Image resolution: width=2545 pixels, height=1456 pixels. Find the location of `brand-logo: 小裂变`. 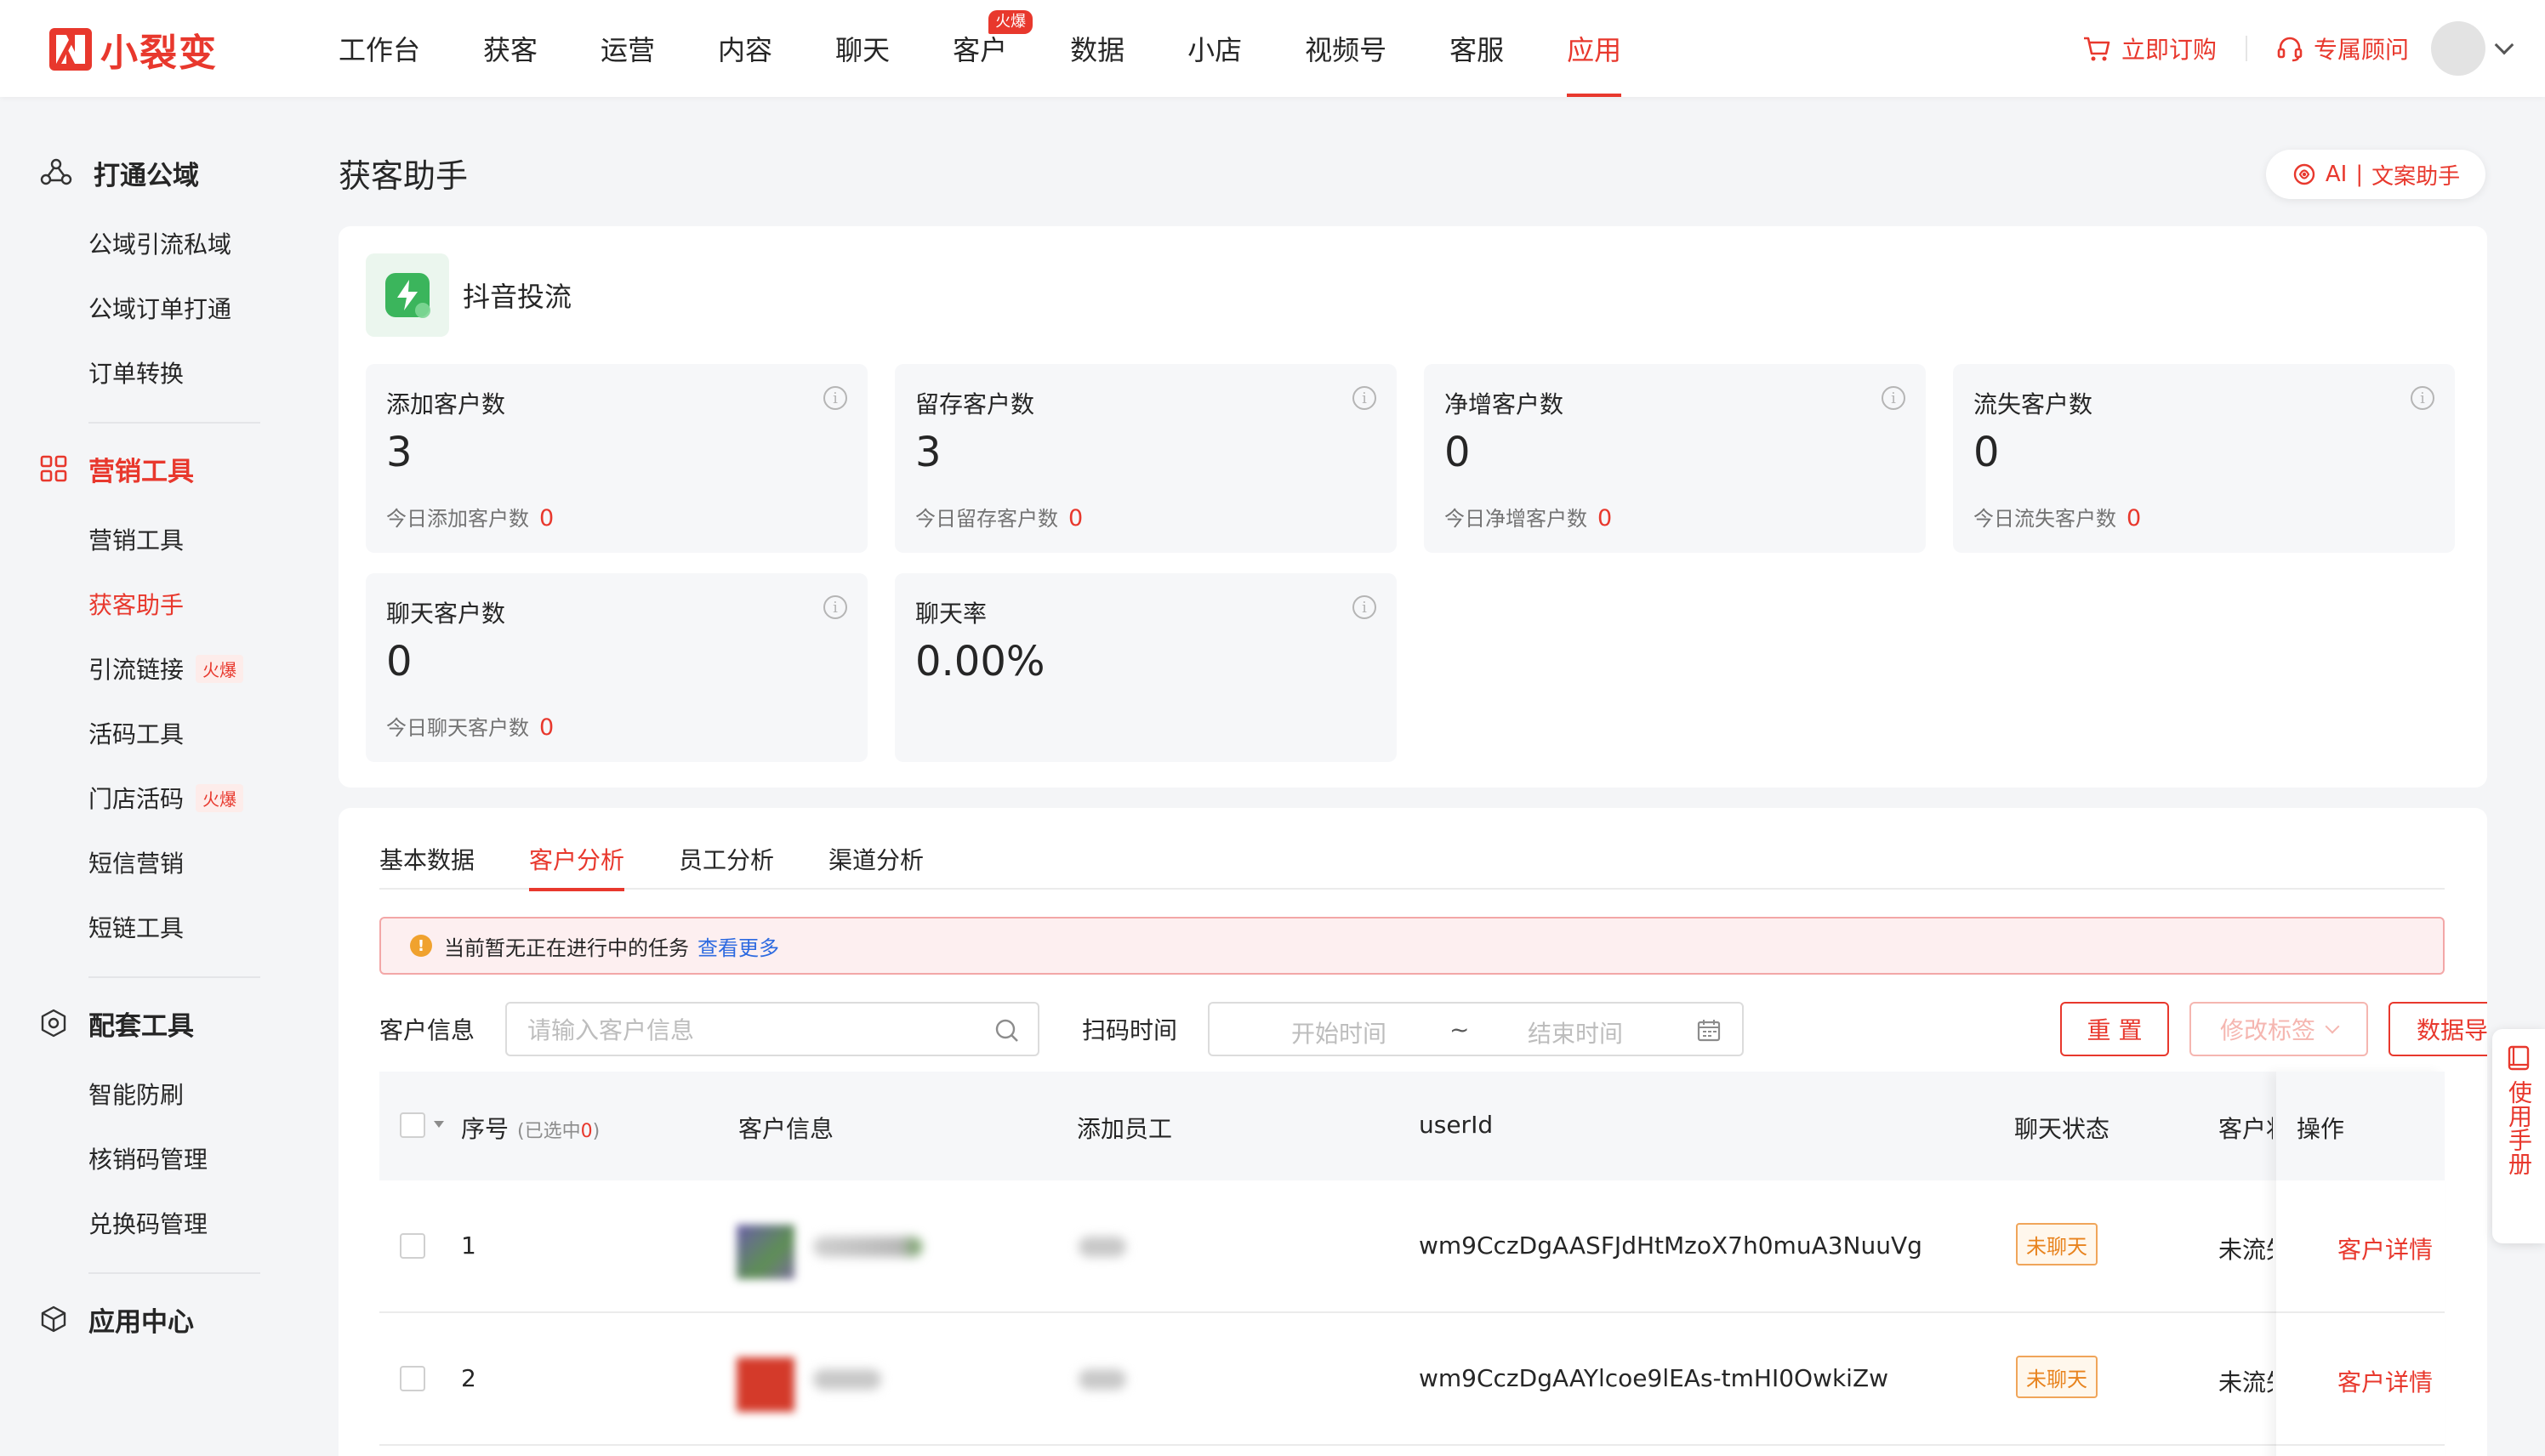

brand-logo: 小裂变 is located at coordinates (133, 50).